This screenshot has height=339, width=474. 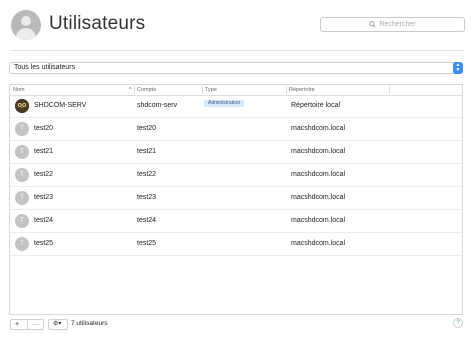 What do you see at coordinates (44, 174) in the screenshot?
I see `user-name: test22` at bounding box center [44, 174].